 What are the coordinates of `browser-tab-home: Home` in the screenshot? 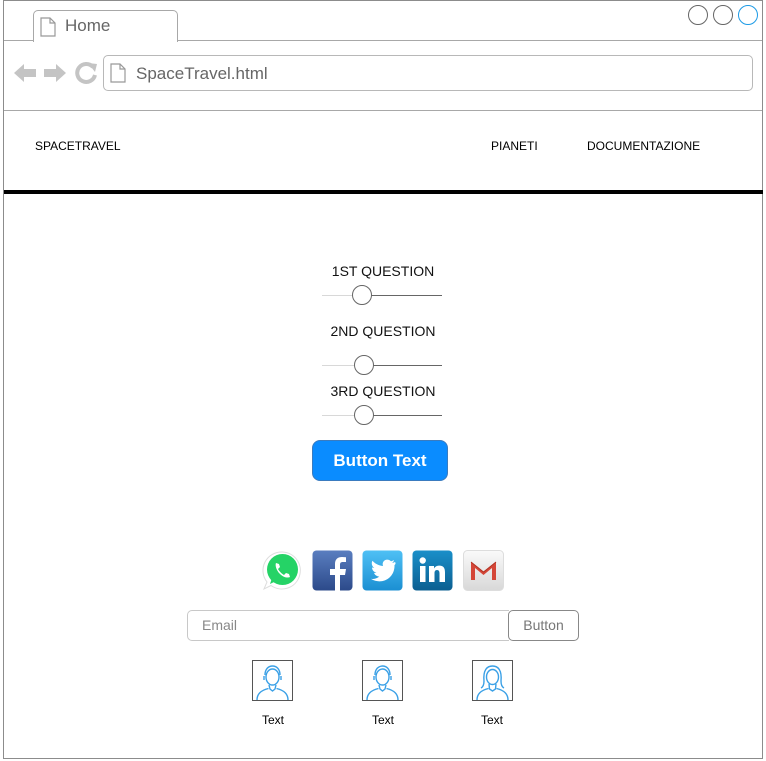 It's located at (105, 26).